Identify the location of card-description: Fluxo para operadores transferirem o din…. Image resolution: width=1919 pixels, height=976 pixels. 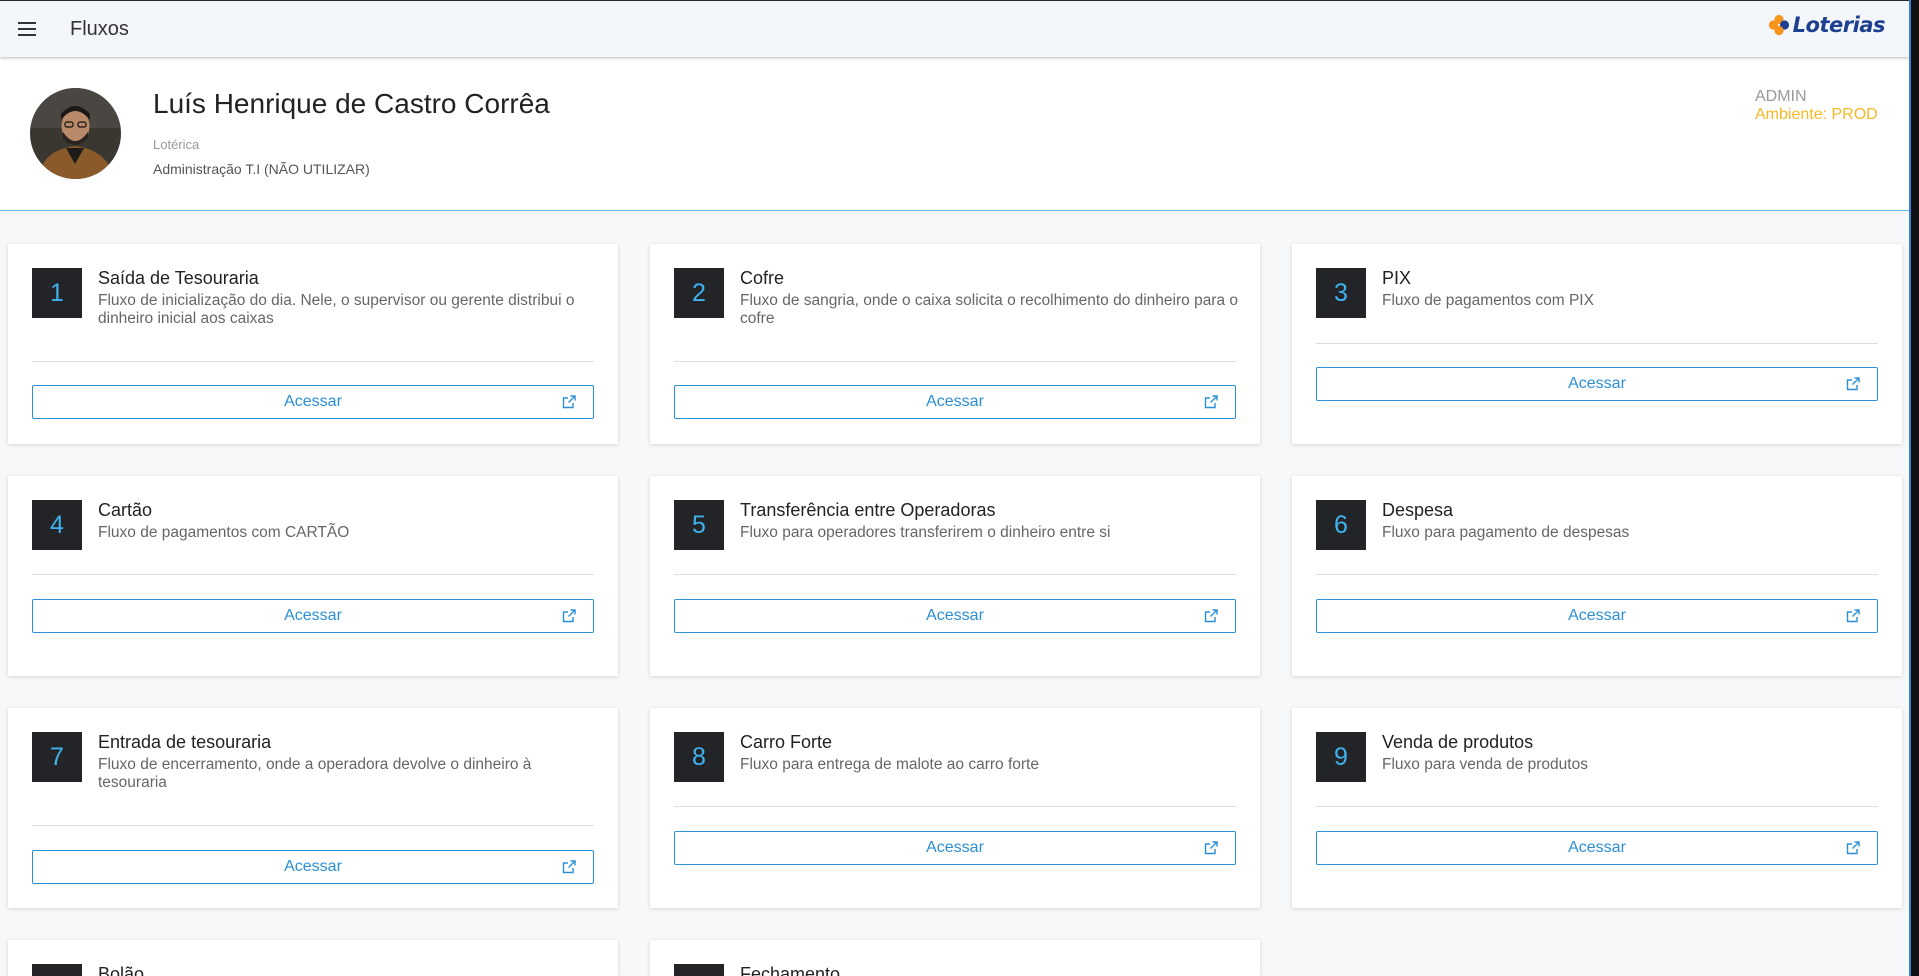
(925, 532).